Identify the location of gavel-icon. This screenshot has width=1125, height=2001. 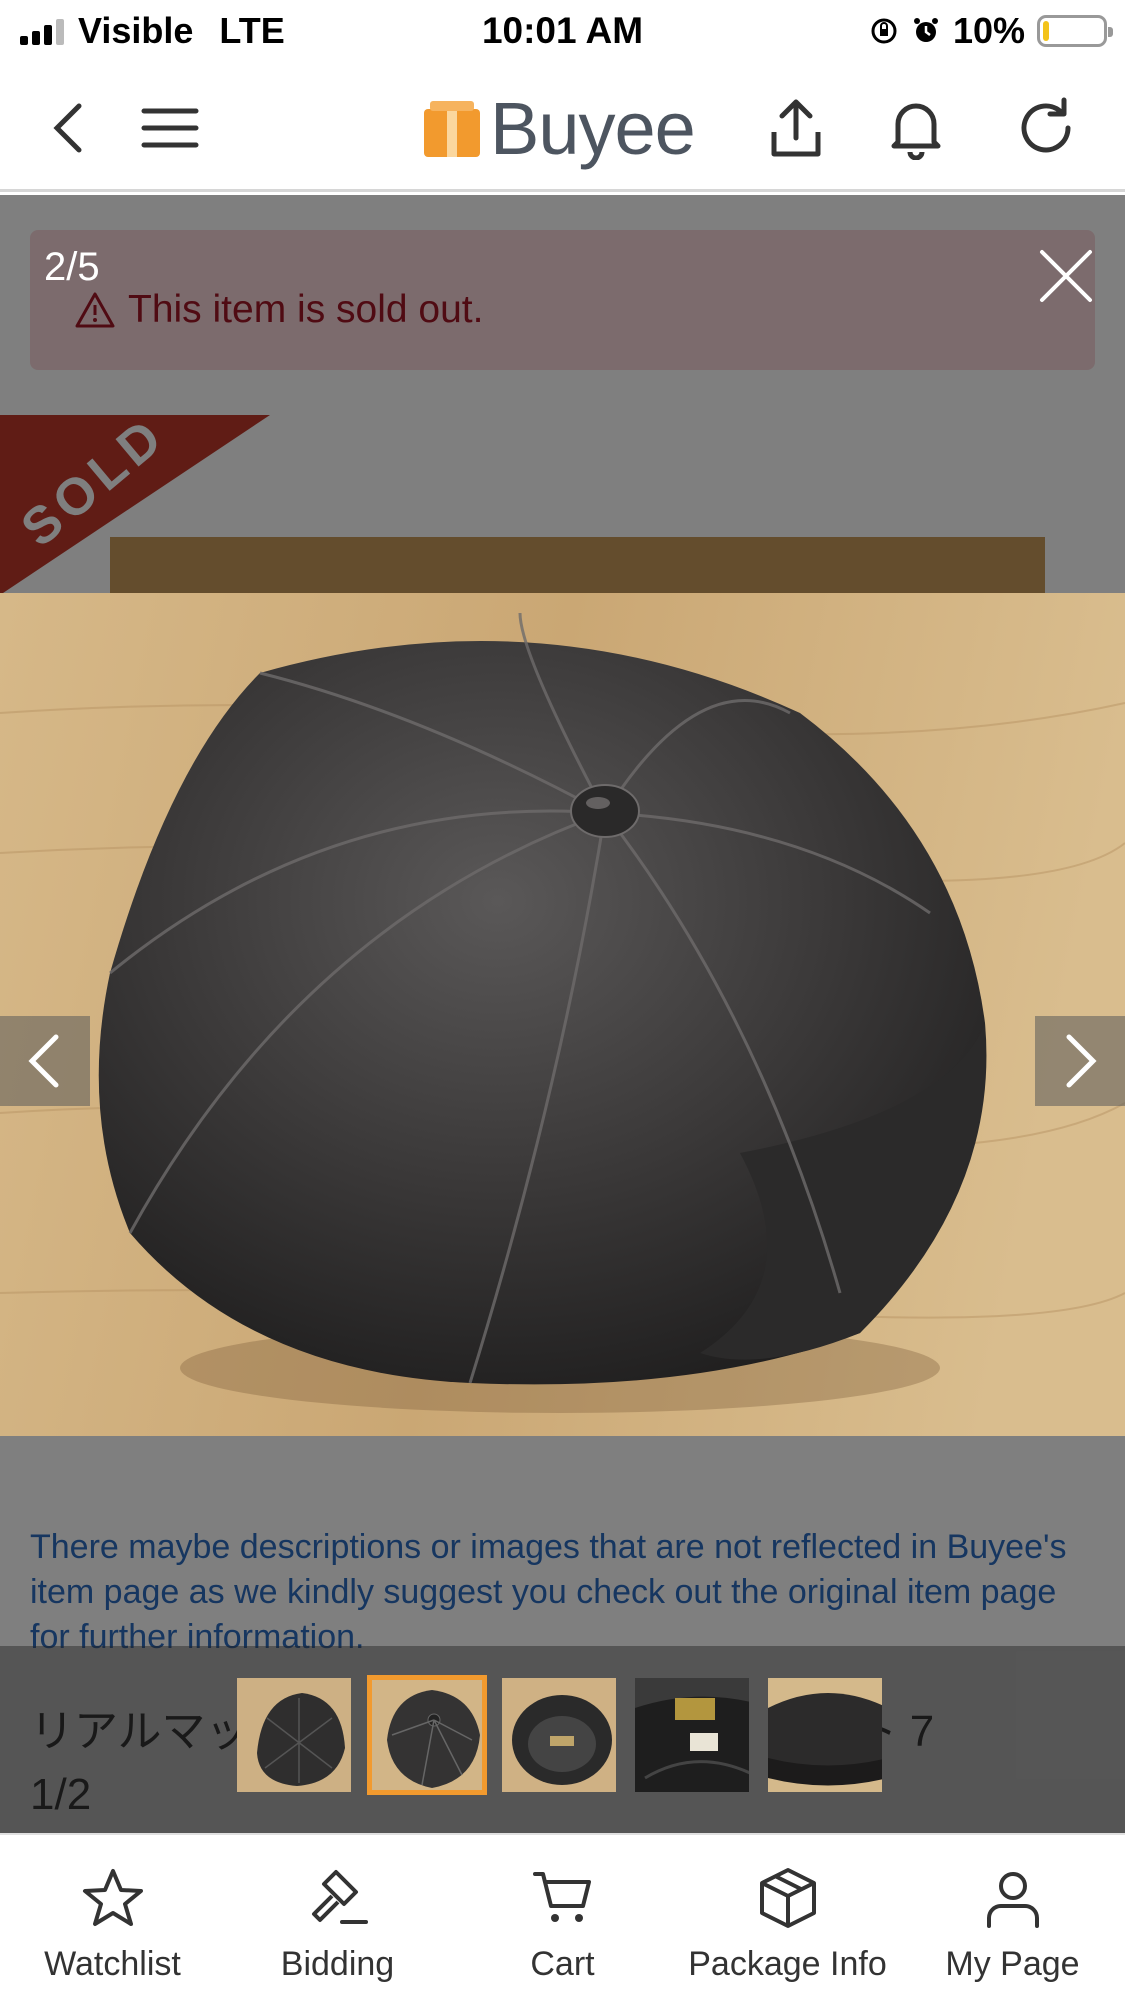
(339, 1897).